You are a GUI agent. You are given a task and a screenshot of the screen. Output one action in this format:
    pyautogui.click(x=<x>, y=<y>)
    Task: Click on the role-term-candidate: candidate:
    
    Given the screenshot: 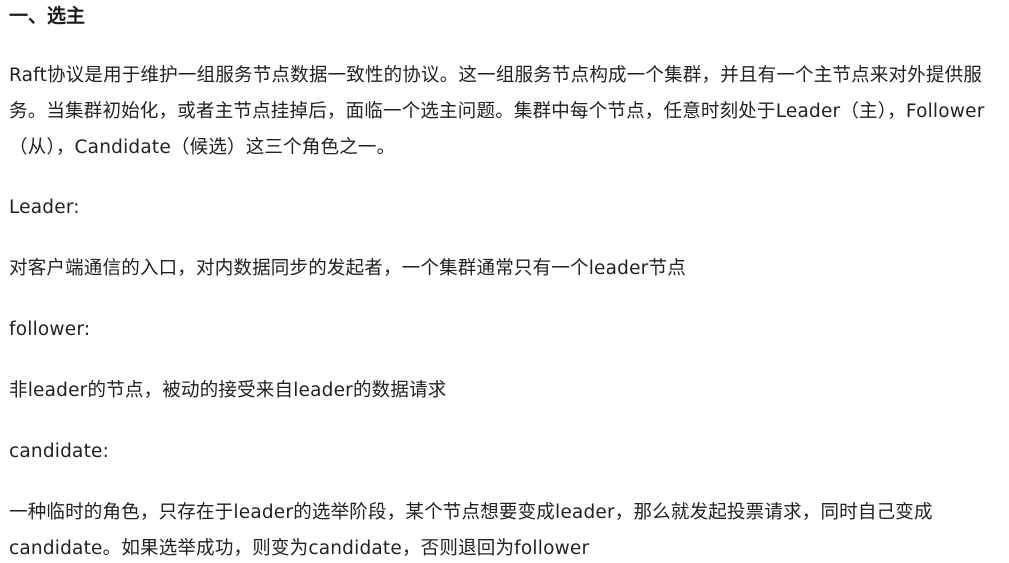 What is the action you would take?
    pyautogui.click(x=59, y=451)
    